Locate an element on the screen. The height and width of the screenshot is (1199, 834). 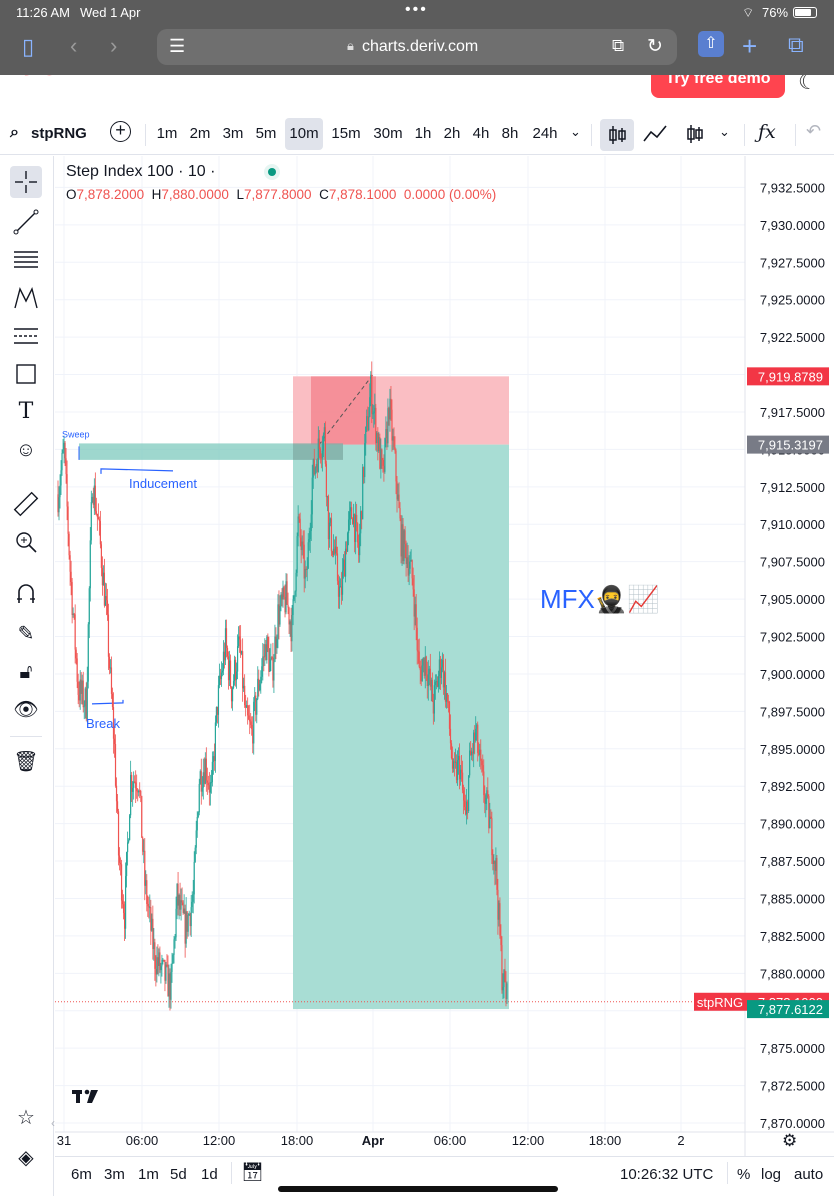
compare-add-icon: + is located at coordinates (120, 131).